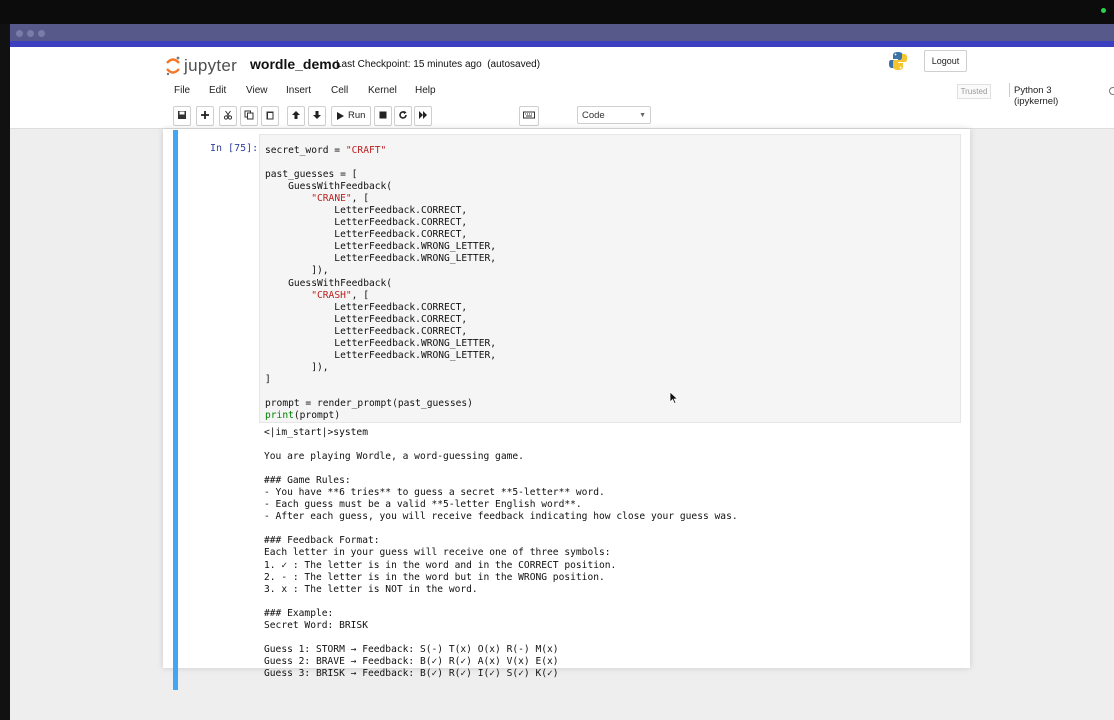 This screenshot has height=720, width=1114. I want to click on paste-button, so click(270, 116).